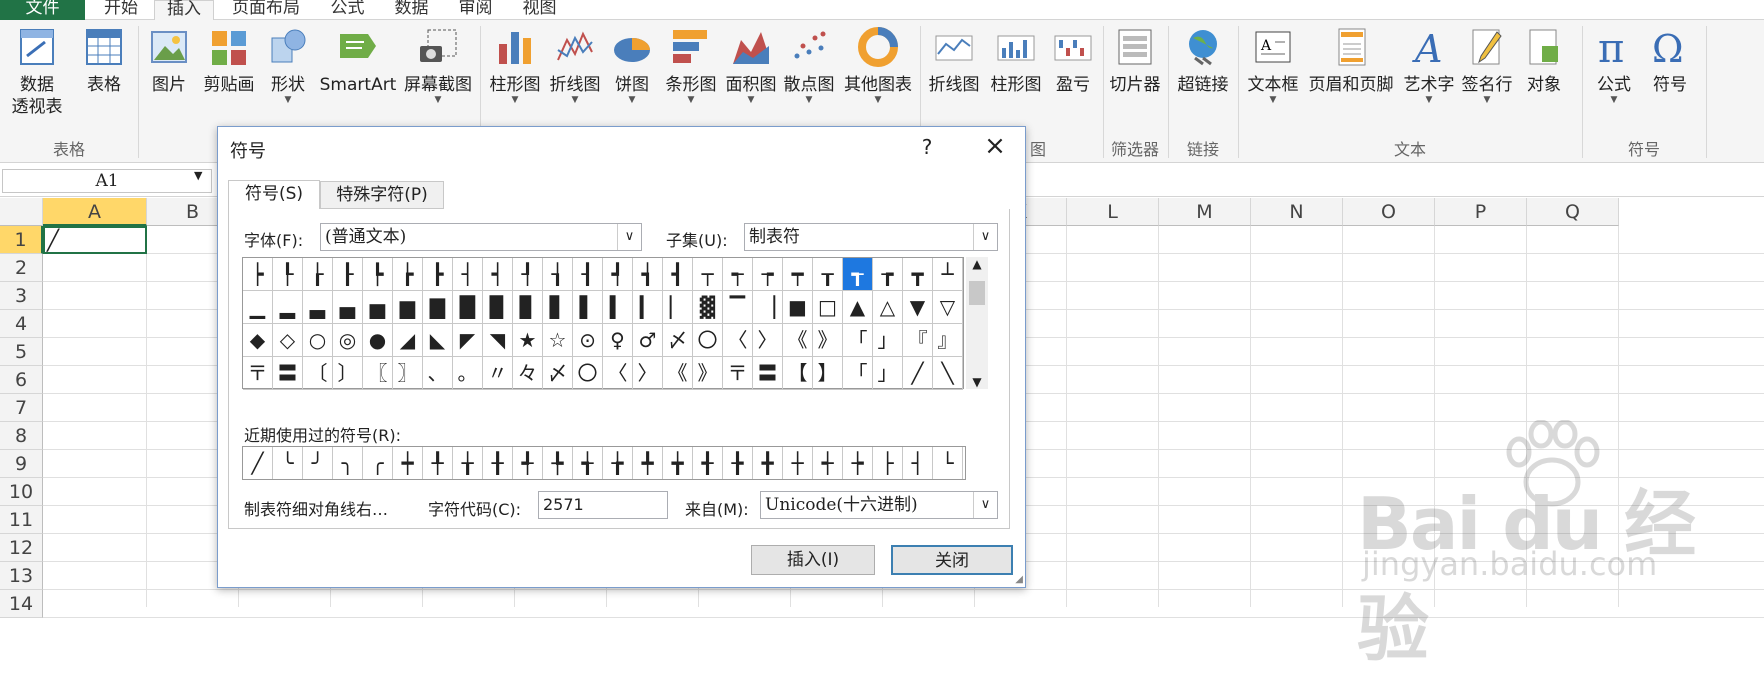 The image size is (1764, 675). I want to click on symbol-cell: ▉, so click(498, 307).